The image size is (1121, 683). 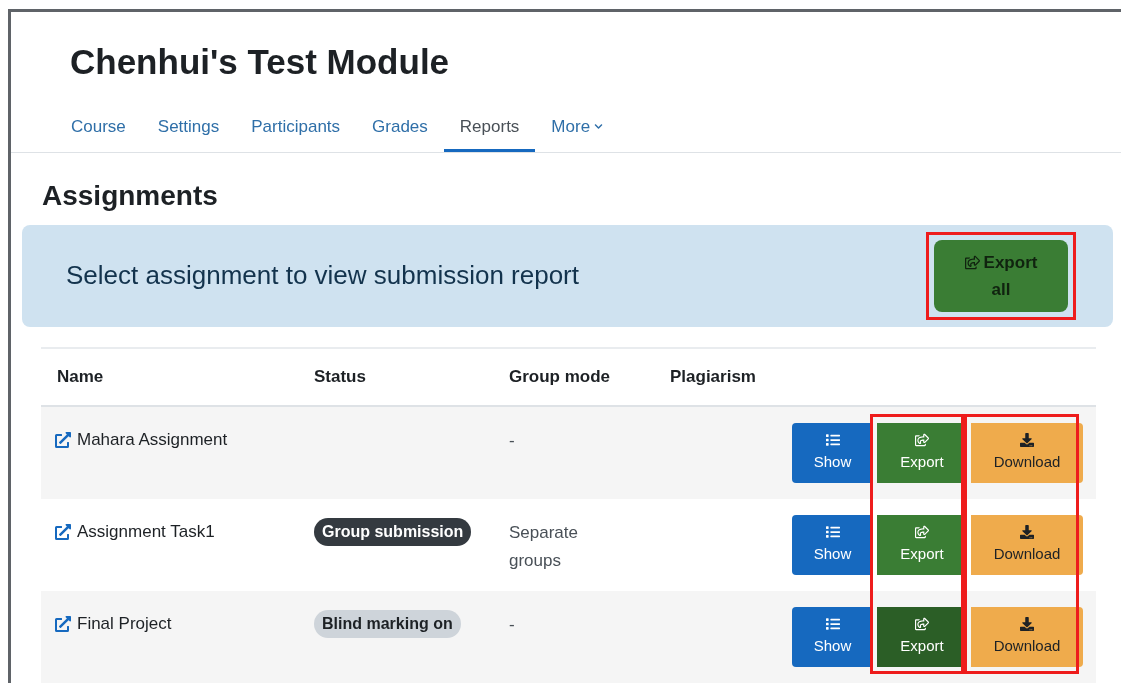 What do you see at coordinates (176, 623) in the screenshot?
I see `assignment-link: Final Project` at bounding box center [176, 623].